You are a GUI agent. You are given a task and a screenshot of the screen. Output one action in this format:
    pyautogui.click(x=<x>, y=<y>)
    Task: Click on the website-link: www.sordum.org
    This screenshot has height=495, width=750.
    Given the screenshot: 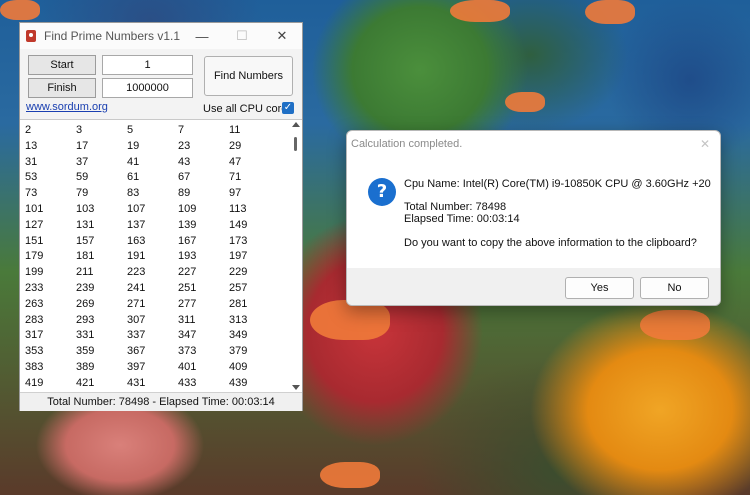 What is the action you would take?
    pyautogui.click(x=67, y=107)
    